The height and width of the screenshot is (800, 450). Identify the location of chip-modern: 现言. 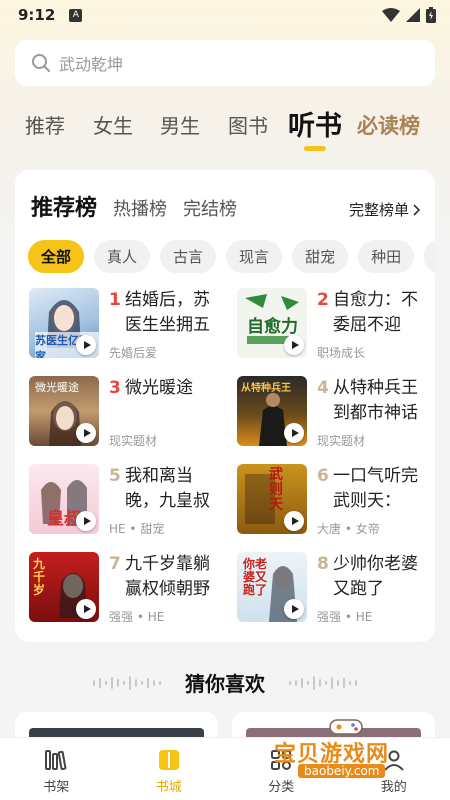
(254, 256).